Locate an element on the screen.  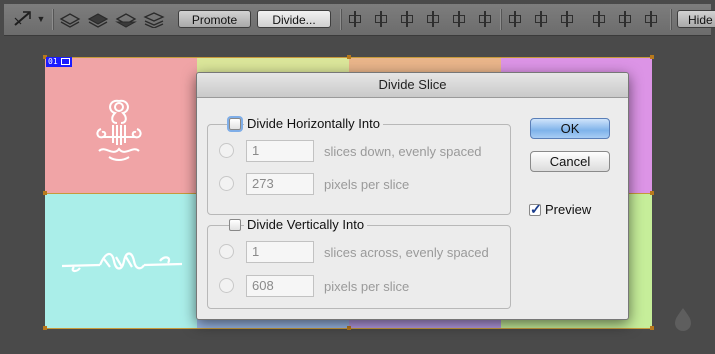
distribute-bottom-edges-icon is located at coordinates (567, 19).